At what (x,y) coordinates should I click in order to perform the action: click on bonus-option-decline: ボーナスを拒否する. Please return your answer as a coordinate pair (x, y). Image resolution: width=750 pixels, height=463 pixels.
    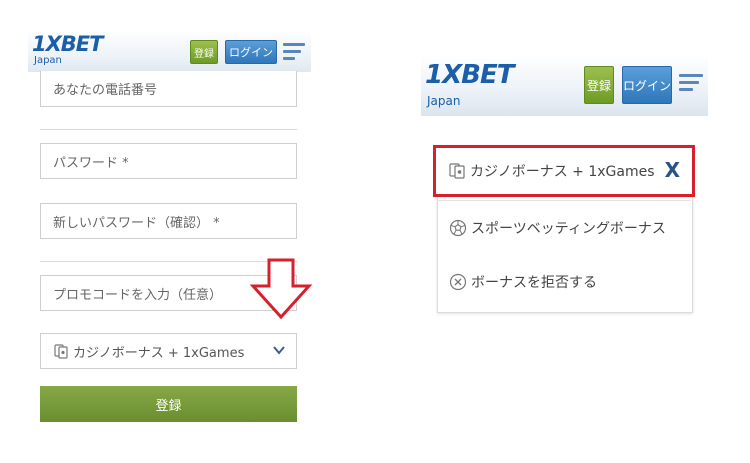
    Looking at the image, I should click on (564, 282).